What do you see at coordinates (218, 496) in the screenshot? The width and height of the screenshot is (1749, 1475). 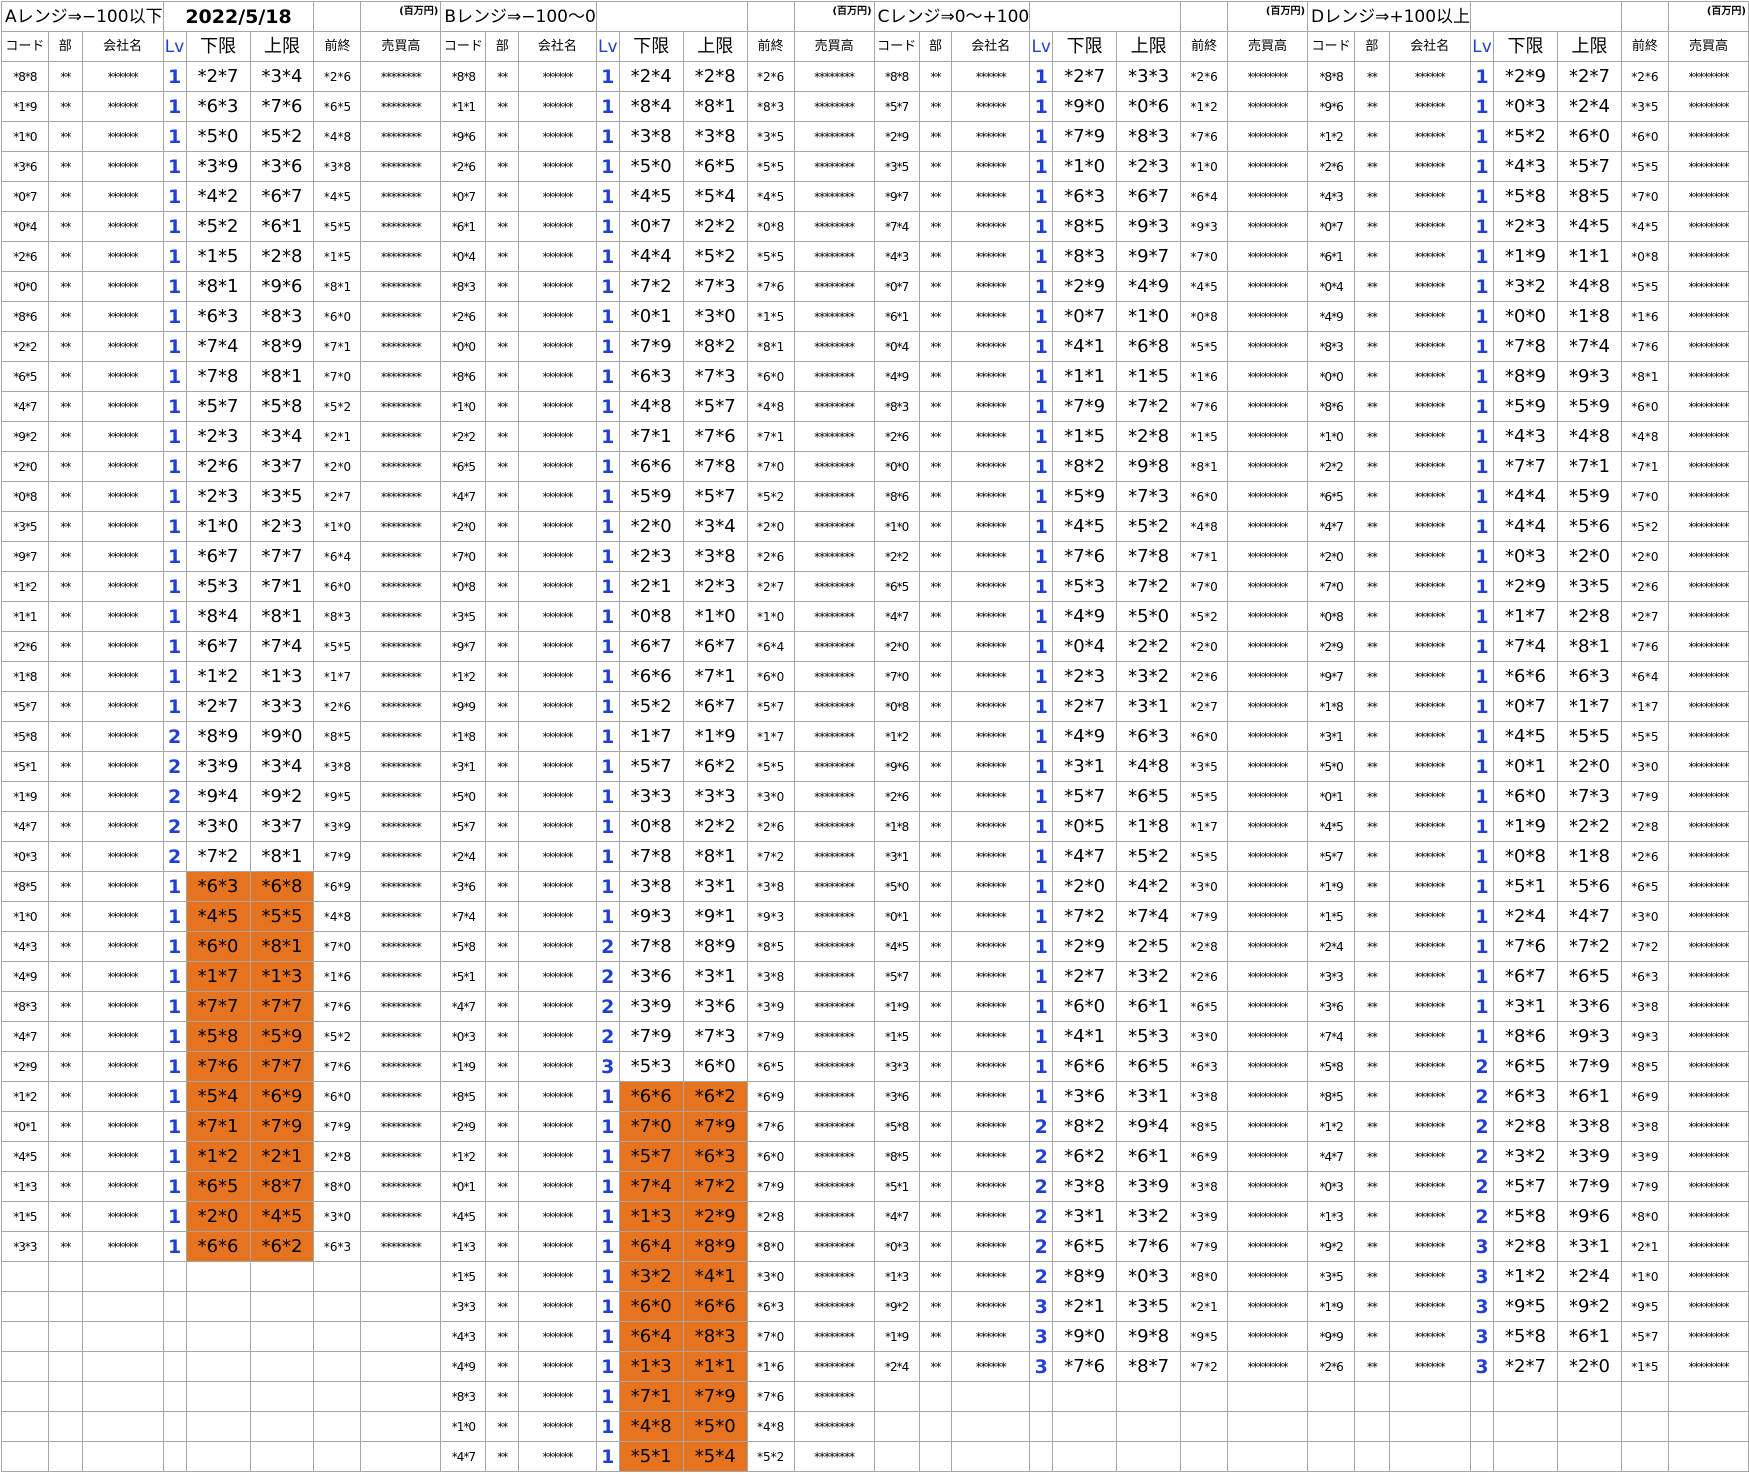 I see `cell-lower: *2*3` at bounding box center [218, 496].